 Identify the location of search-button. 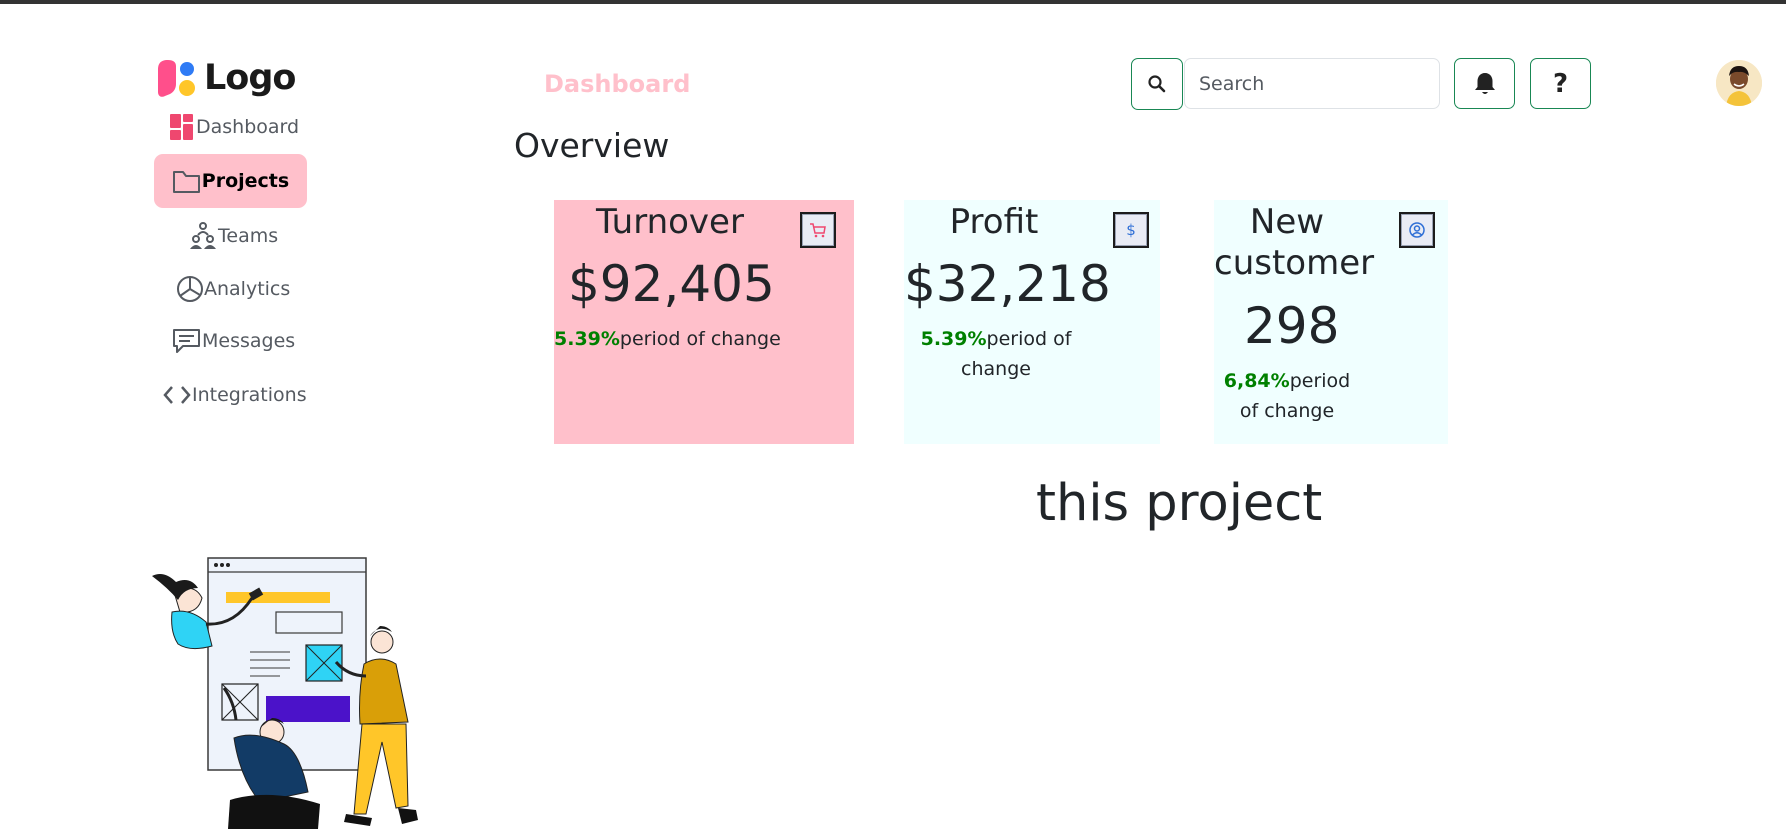
(1157, 84).